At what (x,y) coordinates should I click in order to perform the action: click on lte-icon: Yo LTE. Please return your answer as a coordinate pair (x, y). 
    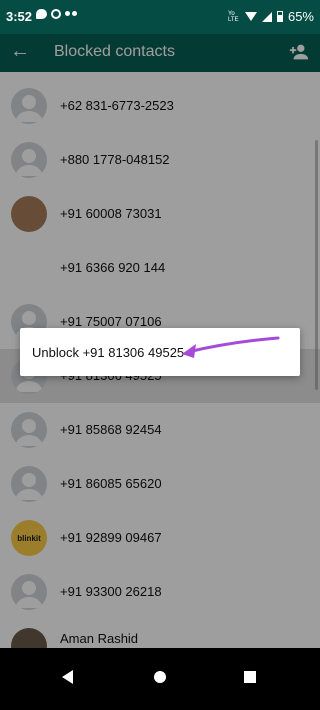
    Looking at the image, I should click on (233, 16).